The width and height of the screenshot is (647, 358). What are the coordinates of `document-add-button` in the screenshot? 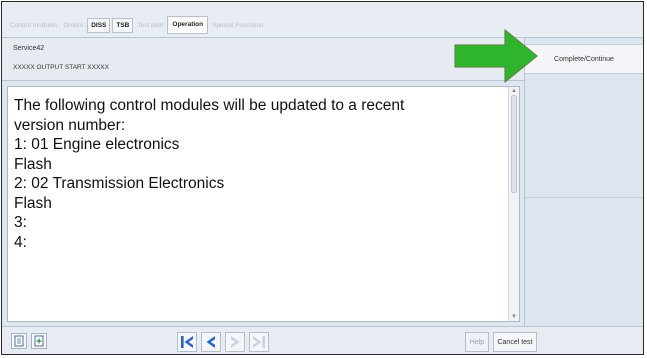 It's located at (39, 341).